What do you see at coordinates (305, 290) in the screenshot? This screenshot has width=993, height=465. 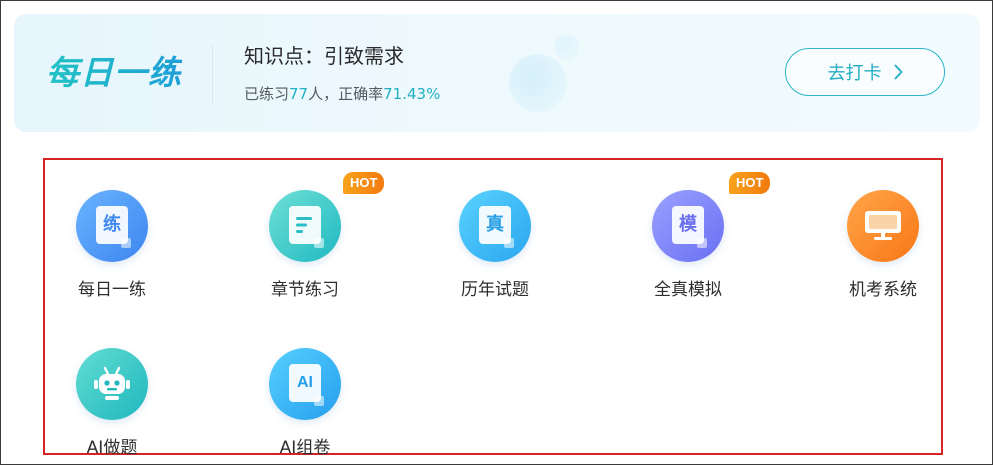 I see `feature-label: 章节练习` at bounding box center [305, 290].